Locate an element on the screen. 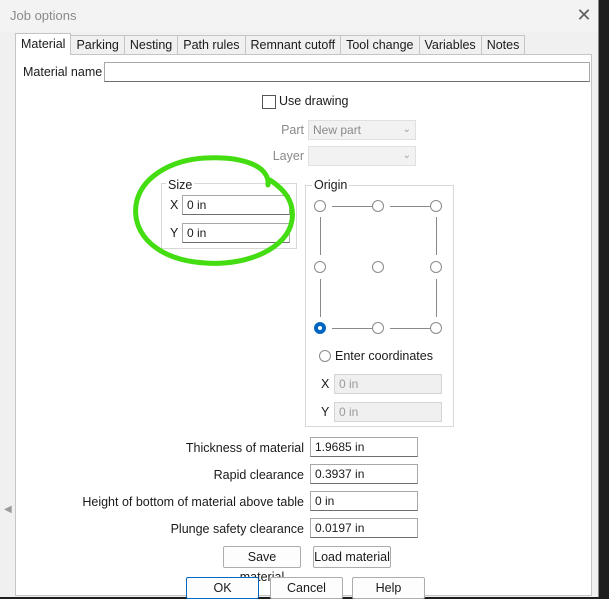 This screenshot has width=609, height=599. height-above-table-input: 0 in is located at coordinates (364, 501).